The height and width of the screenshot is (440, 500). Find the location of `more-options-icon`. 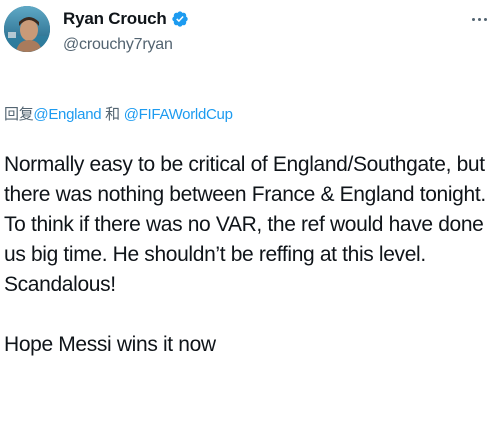

more-options-icon is located at coordinates (479, 19).